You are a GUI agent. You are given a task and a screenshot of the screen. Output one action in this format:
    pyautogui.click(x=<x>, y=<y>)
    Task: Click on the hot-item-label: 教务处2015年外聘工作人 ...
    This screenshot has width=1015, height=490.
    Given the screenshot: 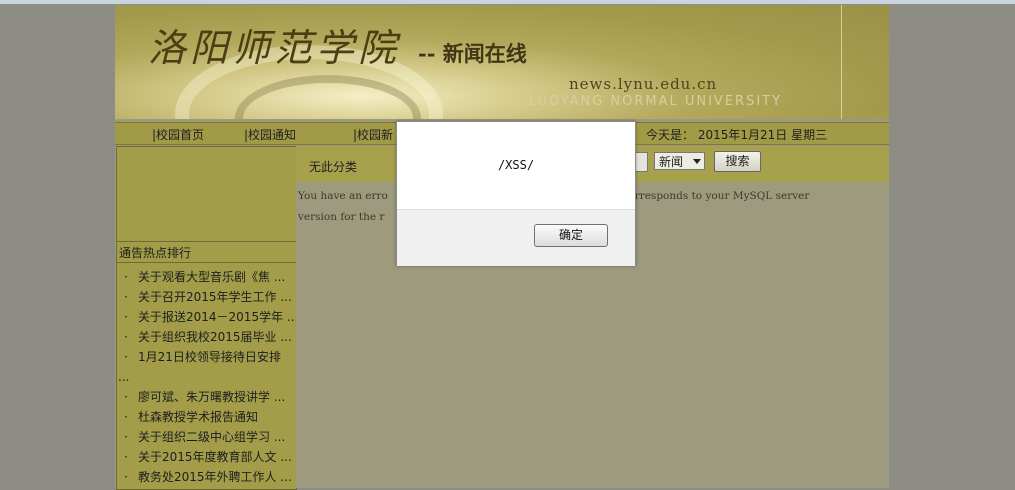 What is the action you would take?
    pyautogui.click(x=215, y=477)
    